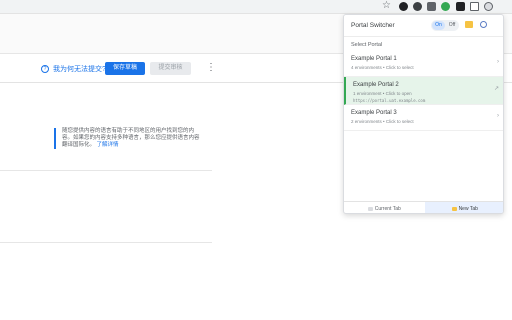 This screenshot has height=320, width=512. I want to click on toggle-off: Off, so click(452, 25).